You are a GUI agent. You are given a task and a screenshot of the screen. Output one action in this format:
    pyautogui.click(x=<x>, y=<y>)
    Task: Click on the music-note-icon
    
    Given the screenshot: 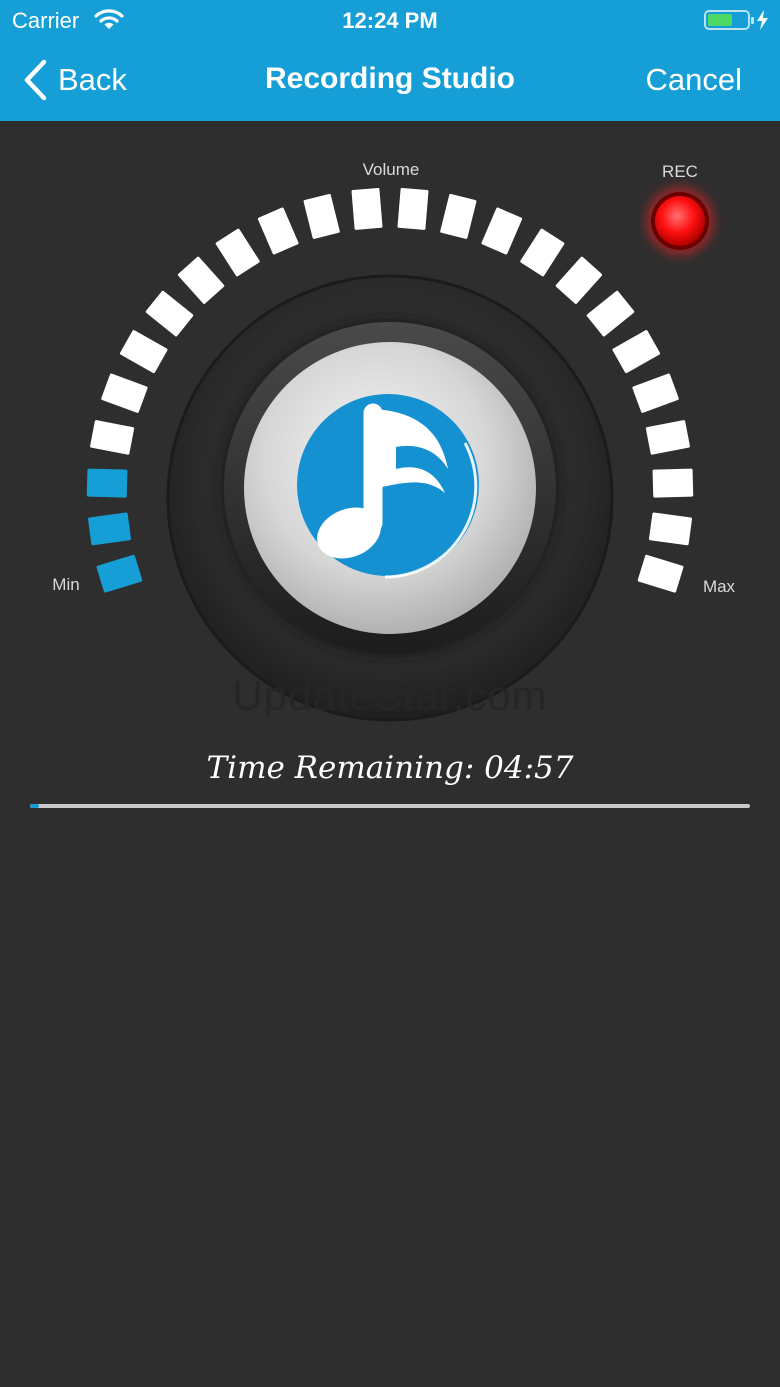 What is the action you would take?
    pyautogui.click(x=388, y=486)
    